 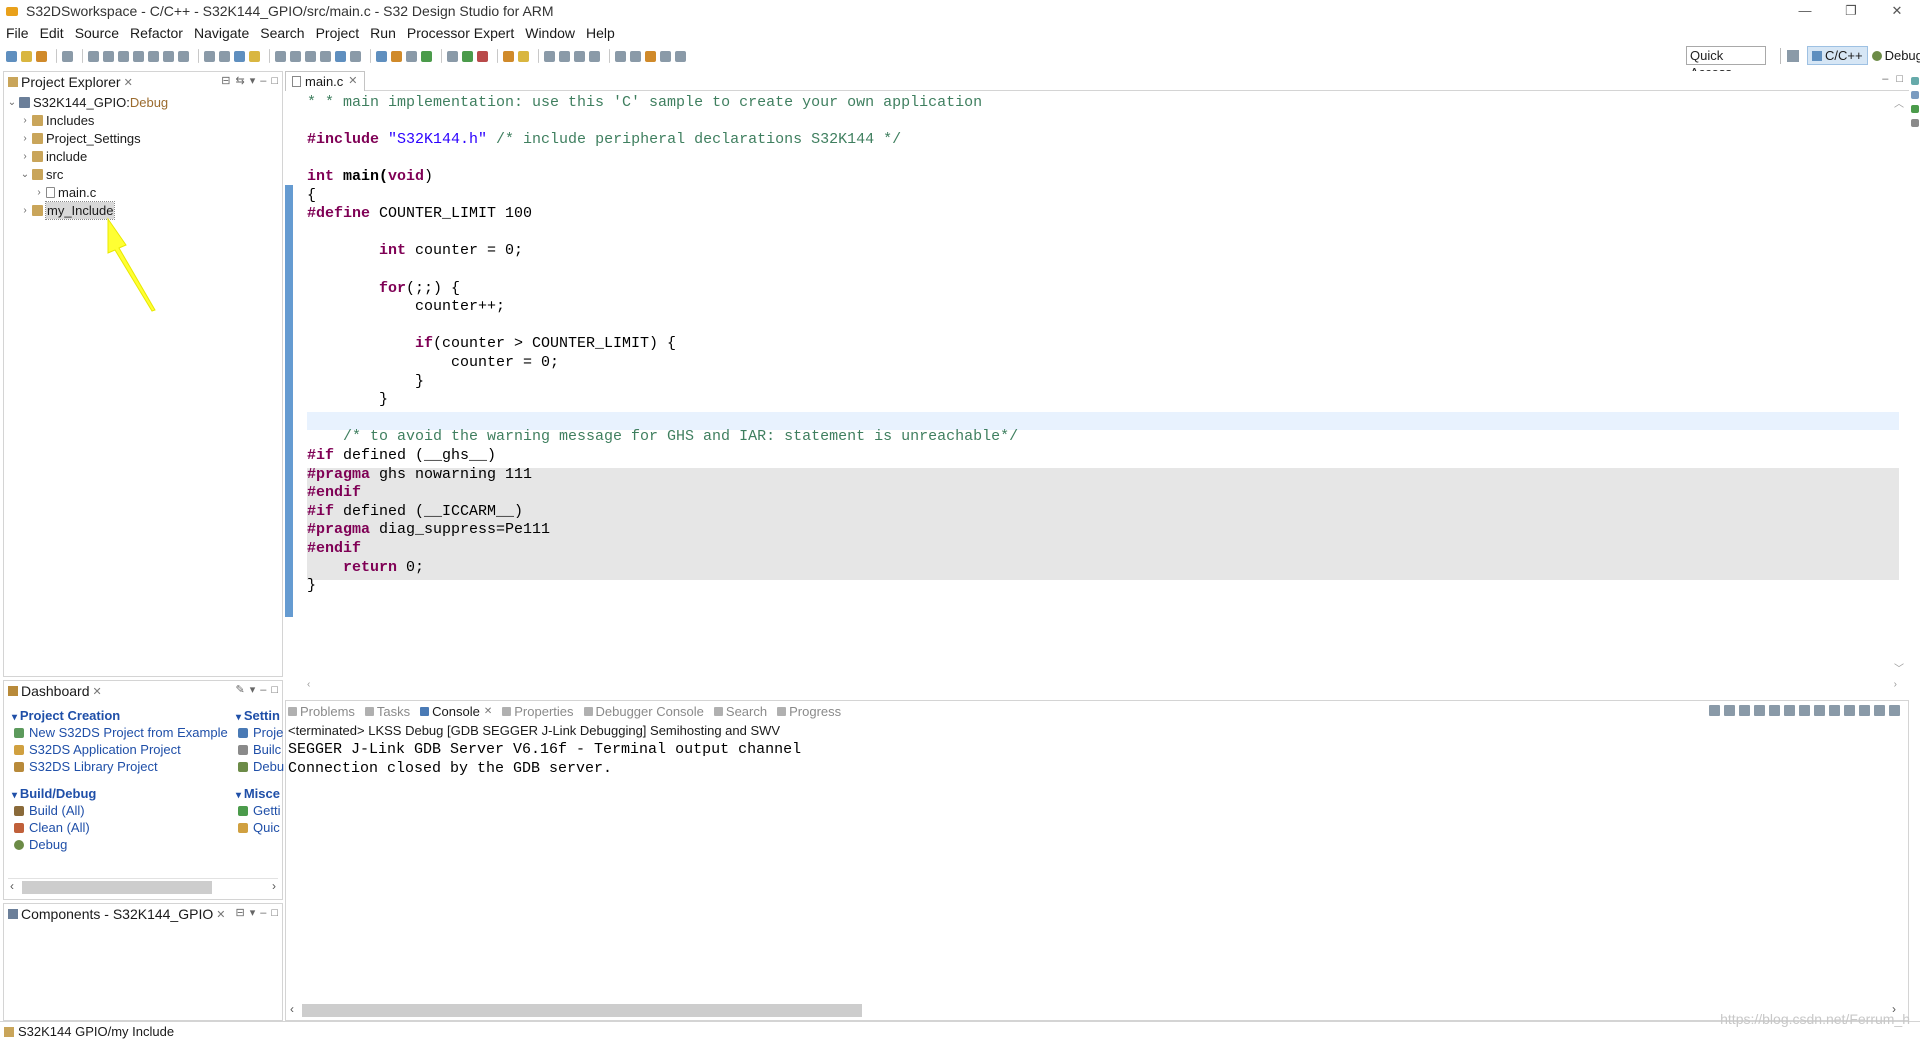 What do you see at coordinates (80, 138) in the screenshot?
I see `tree-item-project-settings: › Project_Settings` at bounding box center [80, 138].